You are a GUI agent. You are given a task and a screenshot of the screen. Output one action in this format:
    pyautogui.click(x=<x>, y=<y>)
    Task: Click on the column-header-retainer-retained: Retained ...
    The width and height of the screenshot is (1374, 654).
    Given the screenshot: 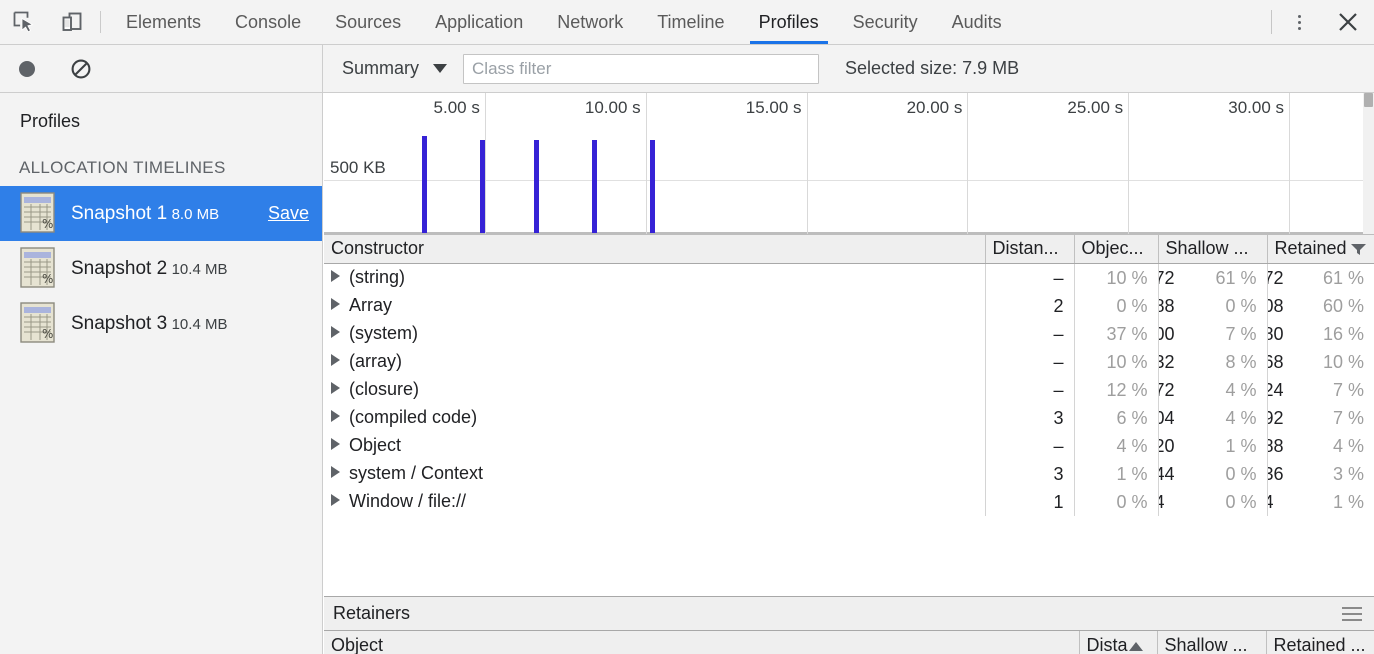 What is the action you would take?
    pyautogui.click(x=1320, y=642)
    